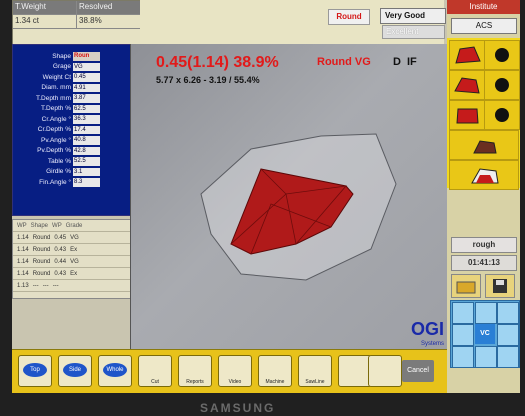  I want to click on param-row: Pv.Angle ° 40.8, so click(72, 140).